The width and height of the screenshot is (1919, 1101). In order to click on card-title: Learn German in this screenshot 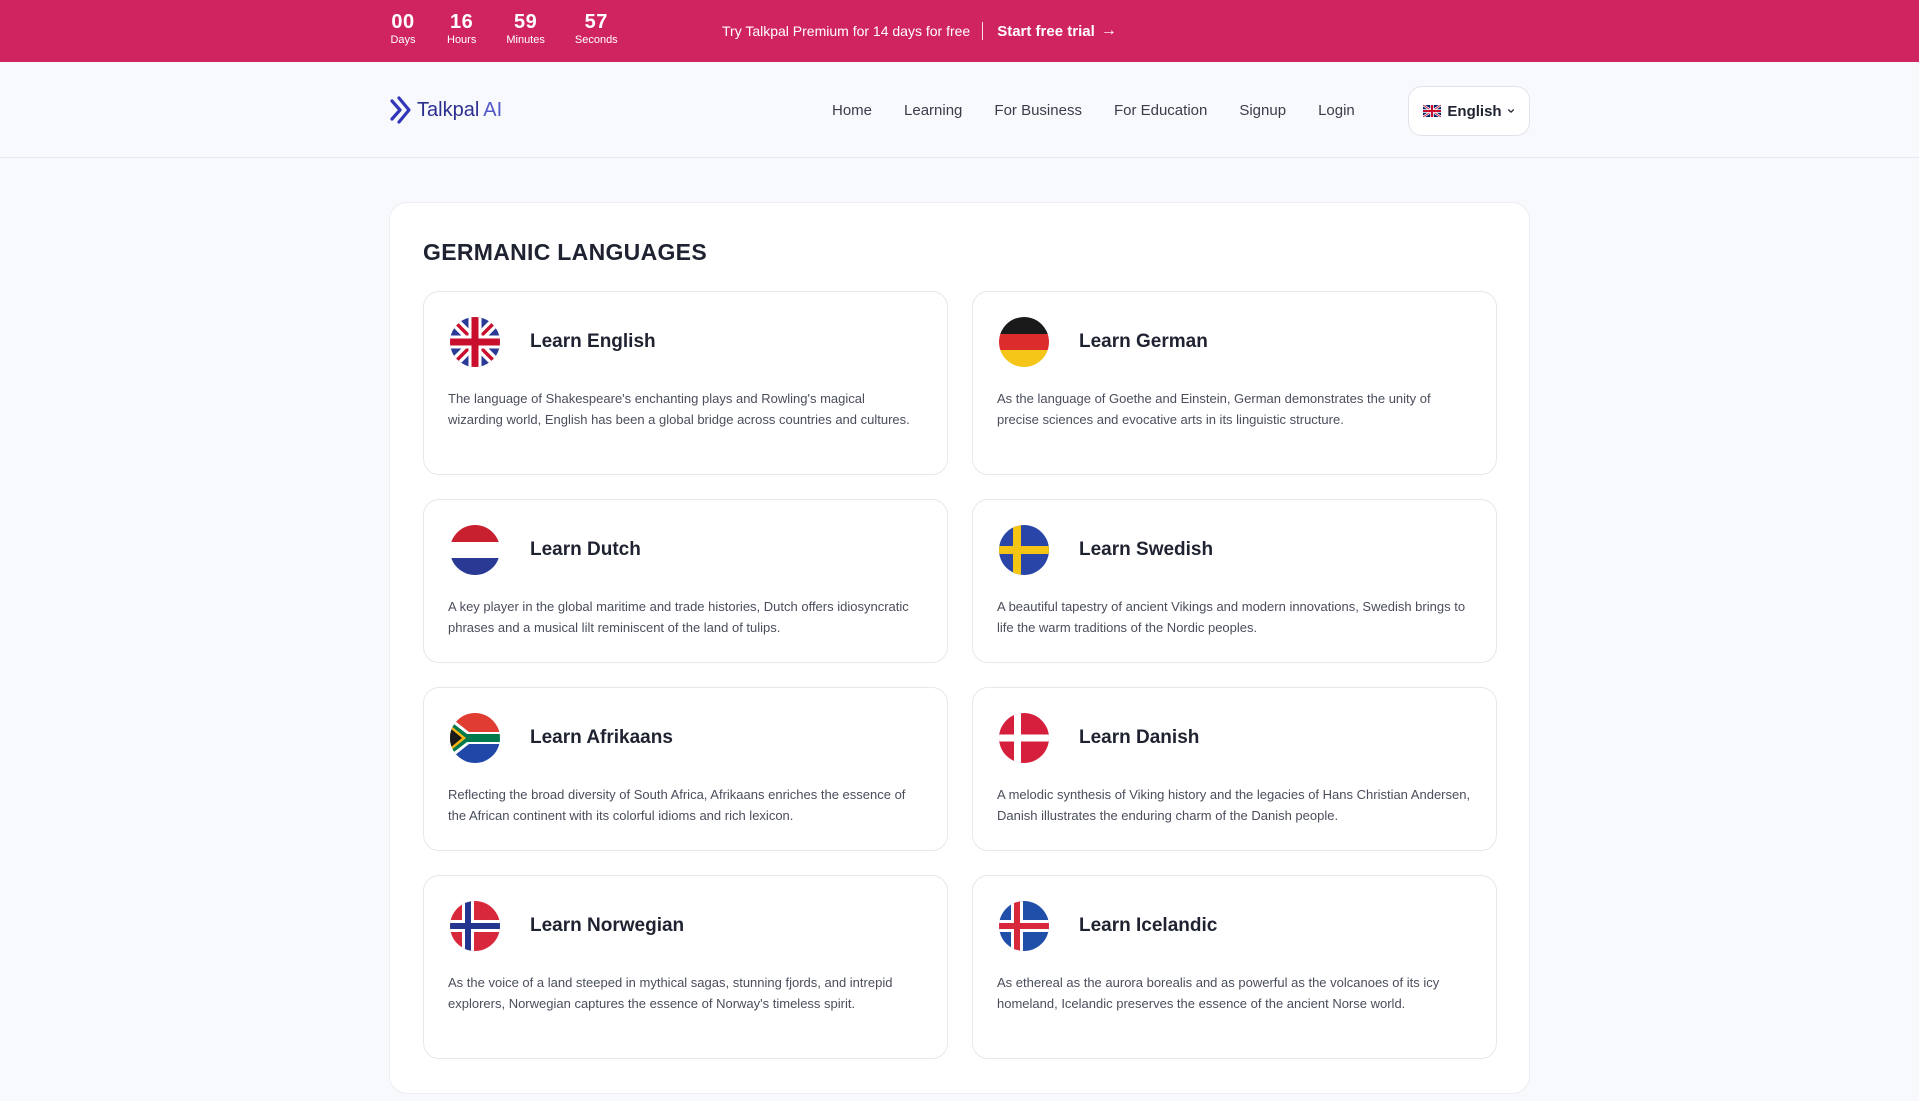, I will do `click(1143, 341)`.